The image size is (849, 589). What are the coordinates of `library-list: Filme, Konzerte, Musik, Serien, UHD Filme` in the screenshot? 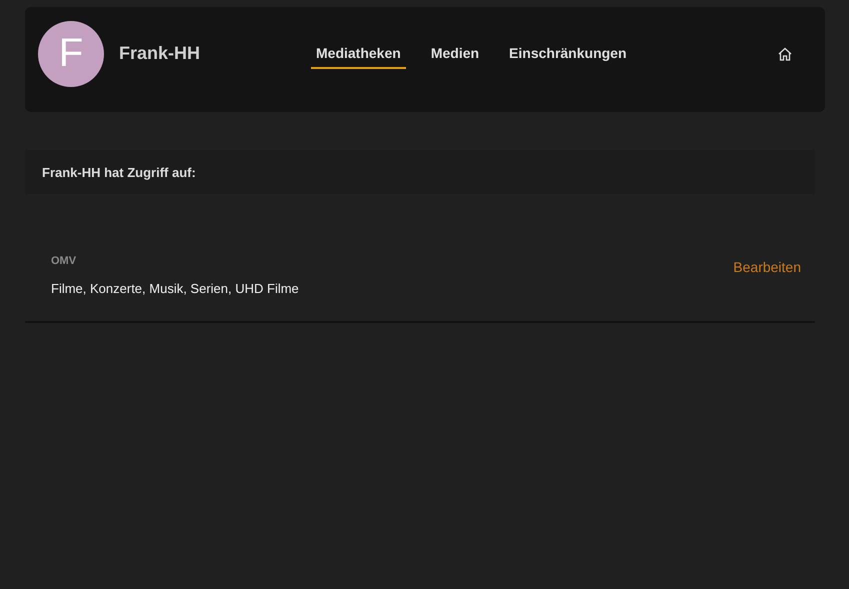 It's located at (175, 288).